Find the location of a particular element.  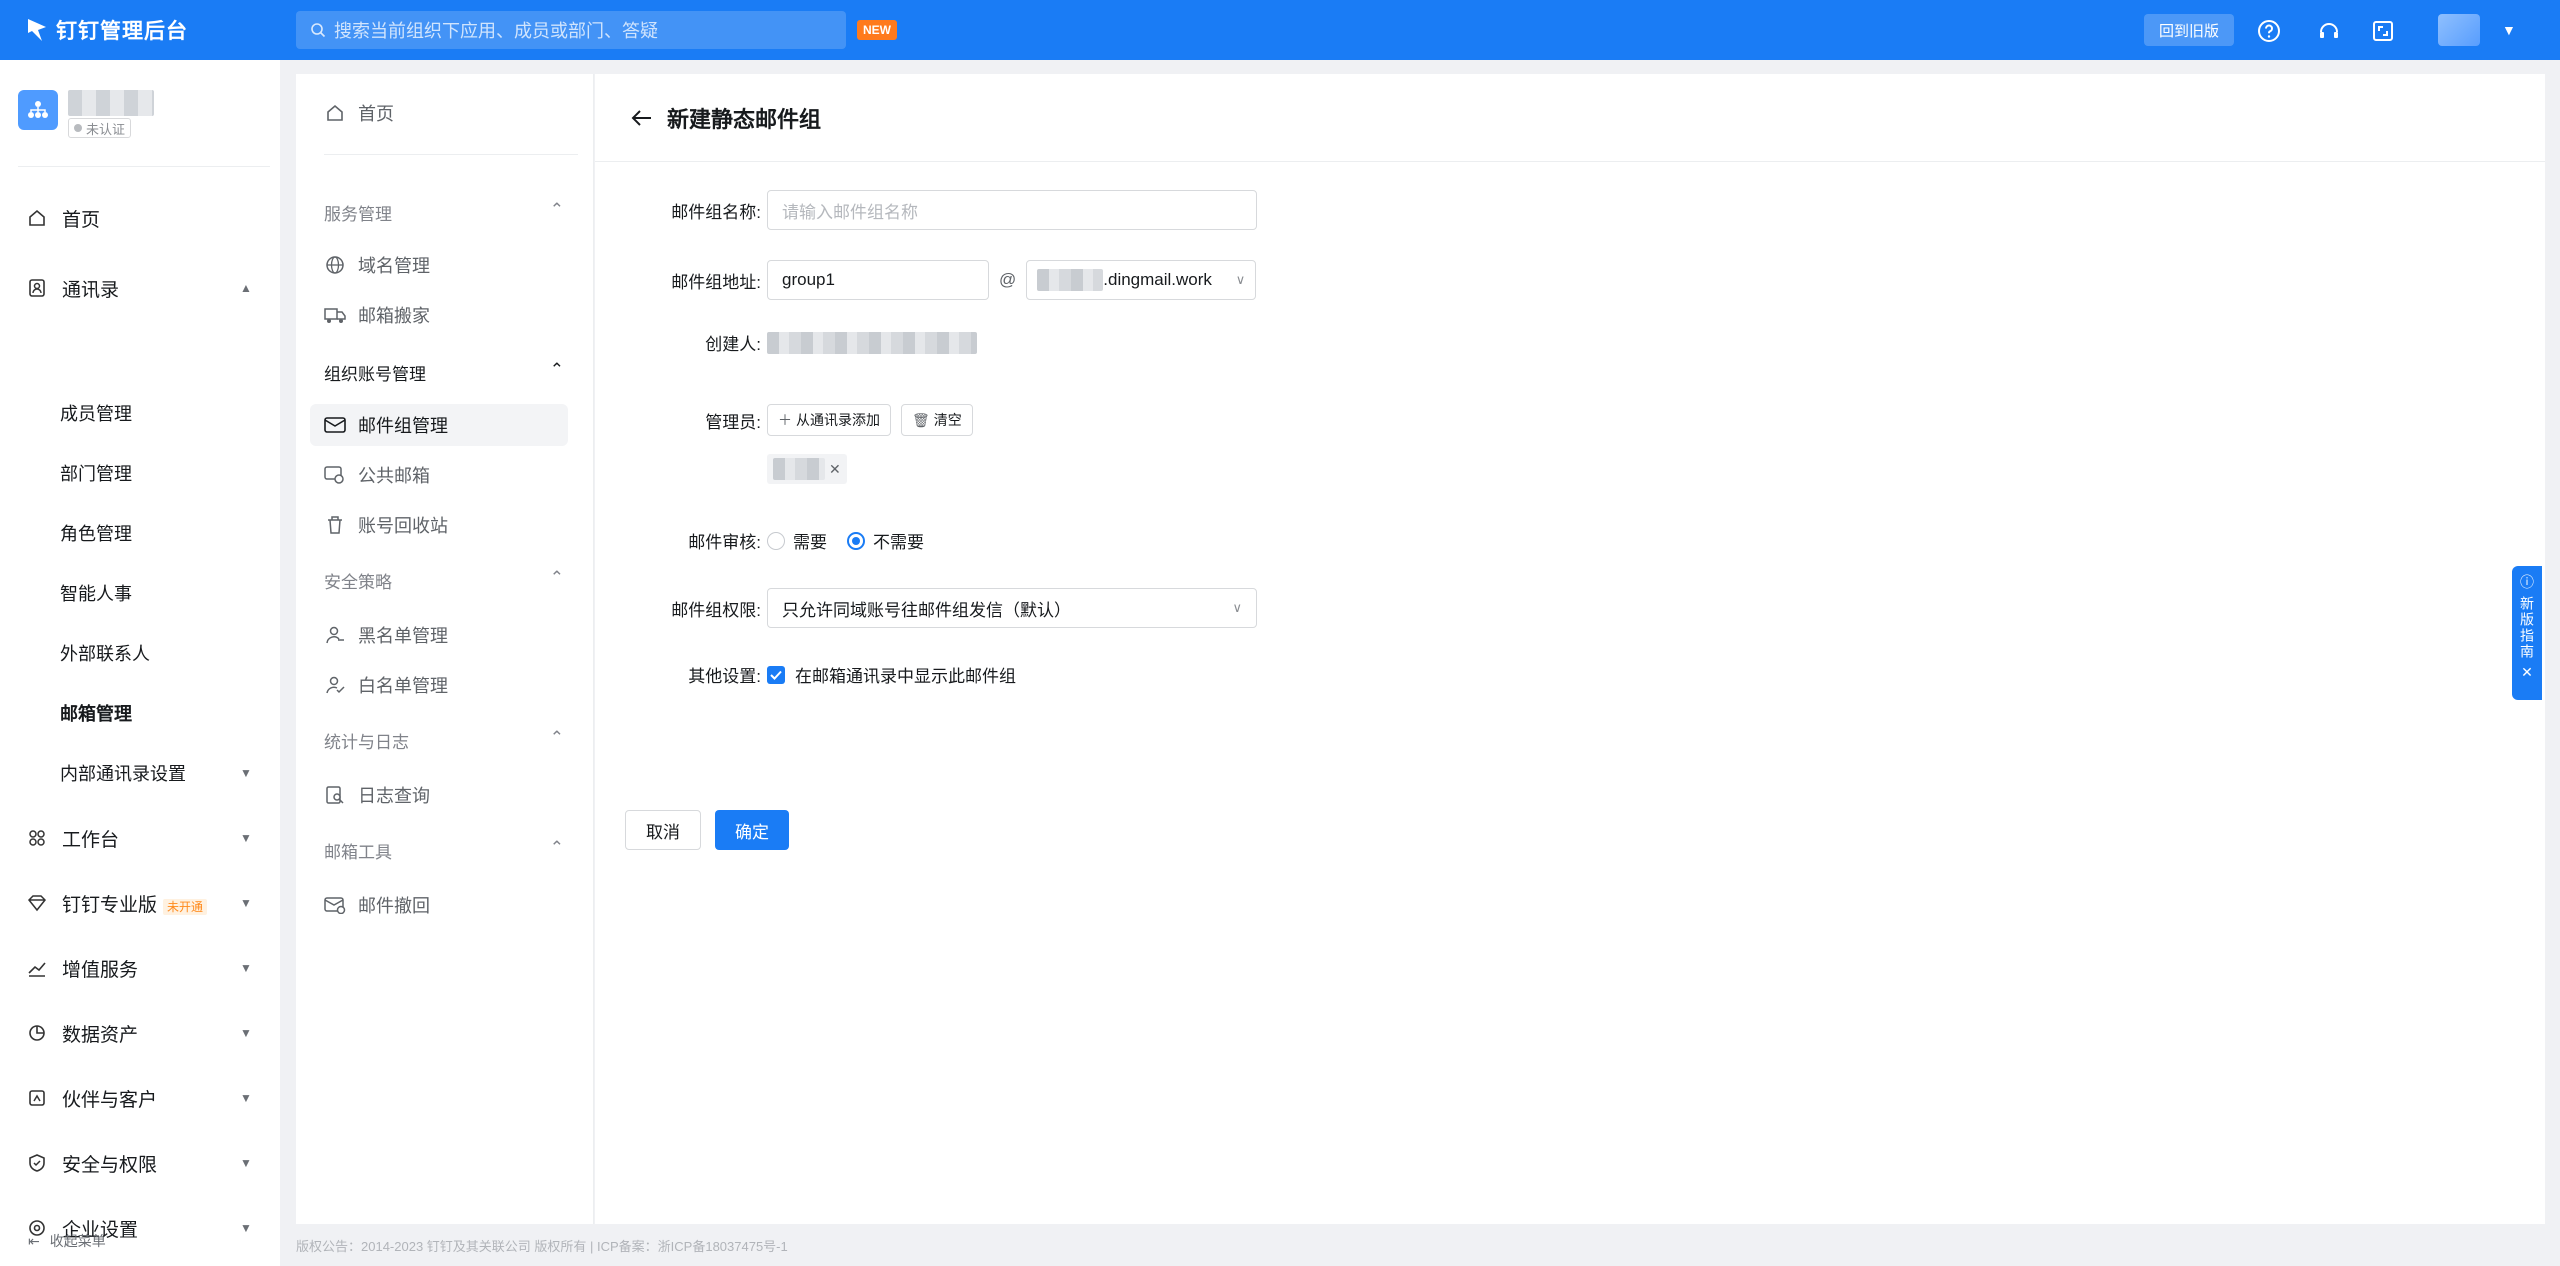

add-from-contacts-button: ＋从通讯录添加 is located at coordinates (829, 420).